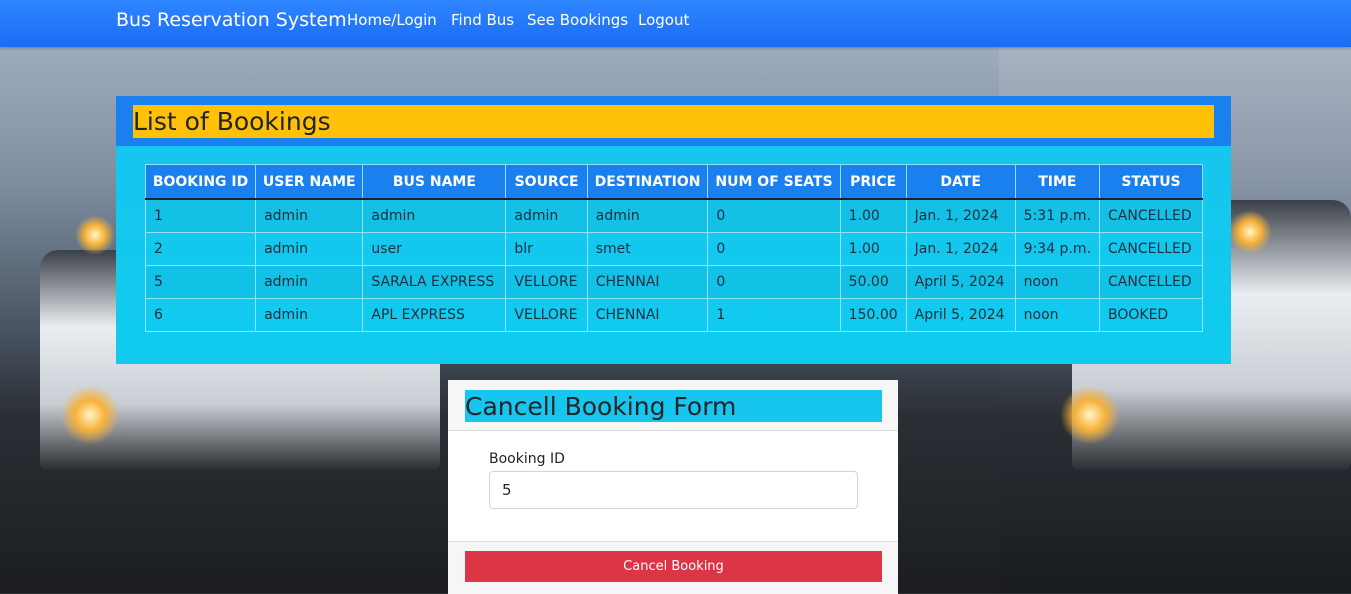 The width and height of the screenshot is (1351, 594). I want to click on cell-price: 150.00, so click(873, 315).